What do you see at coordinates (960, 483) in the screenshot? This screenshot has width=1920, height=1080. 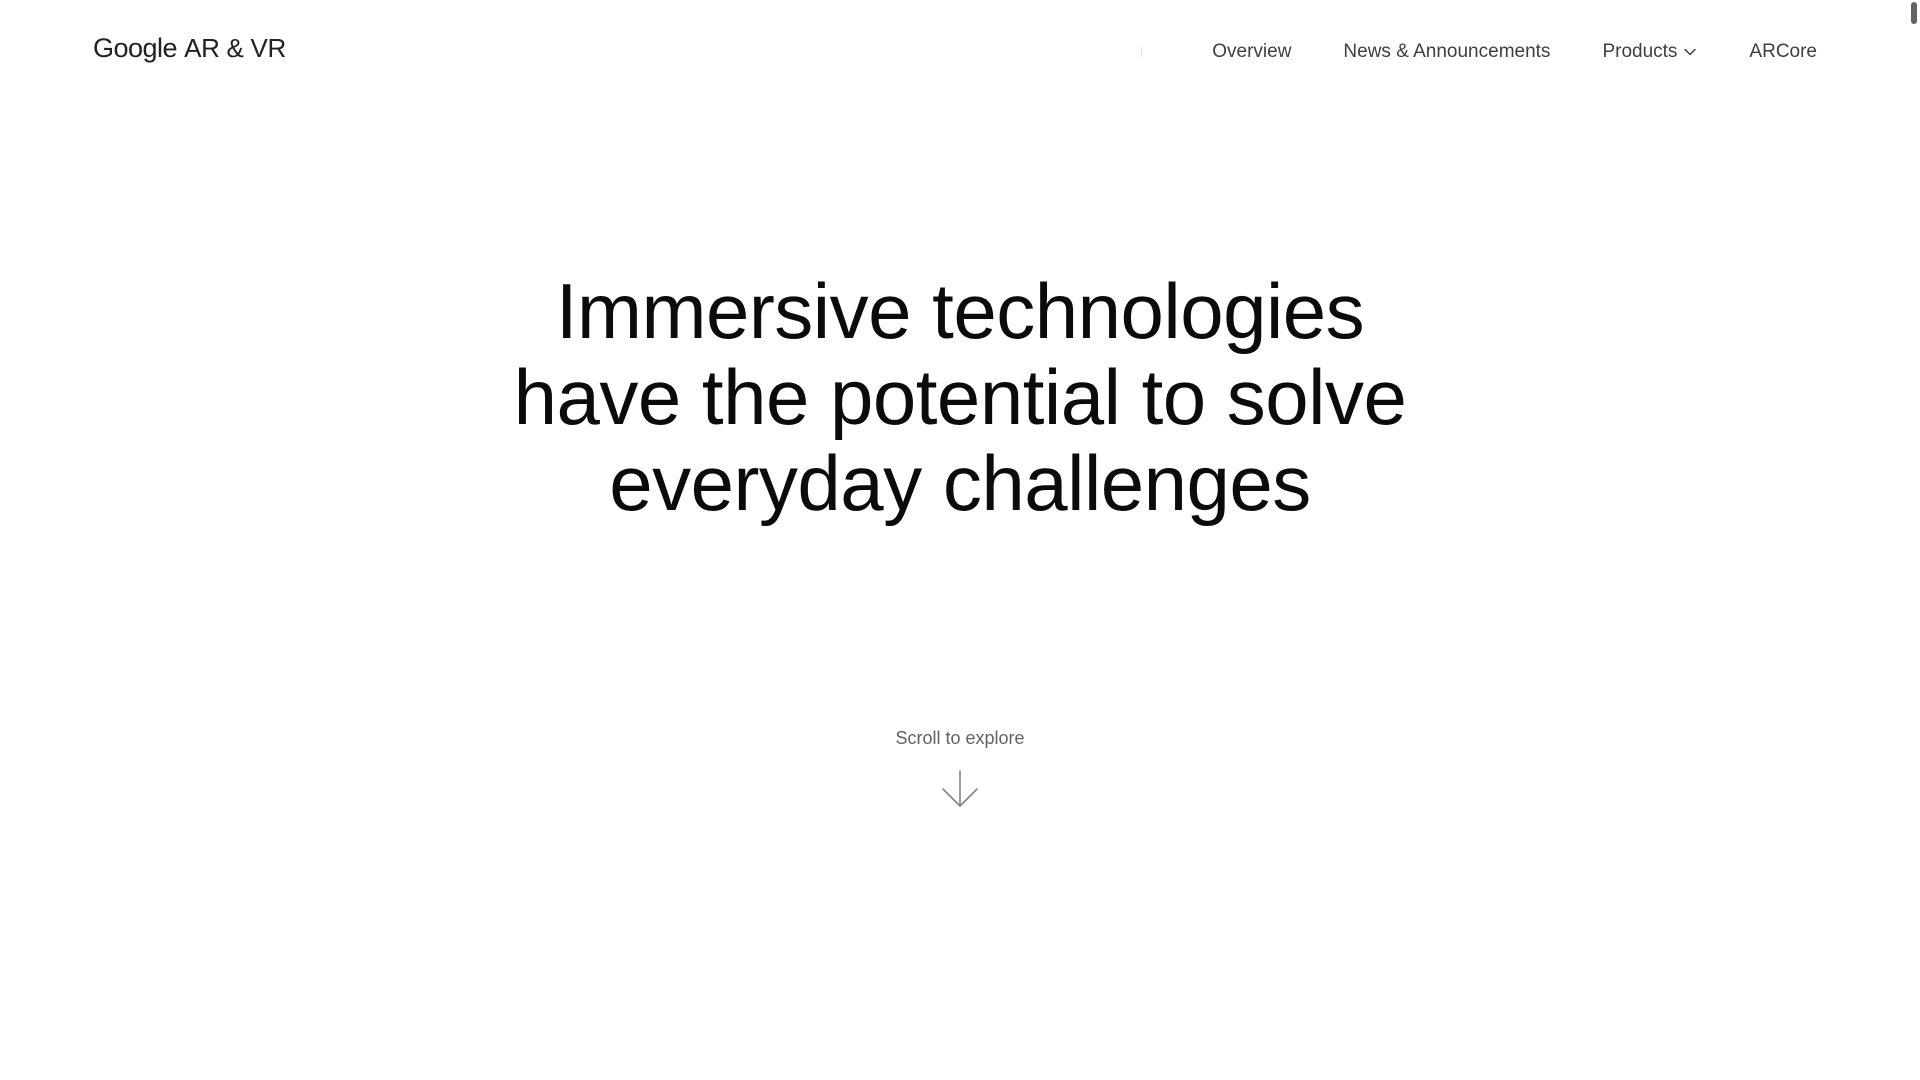 I see `hero-title-line: everyday challenges` at bounding box center [960, 483].